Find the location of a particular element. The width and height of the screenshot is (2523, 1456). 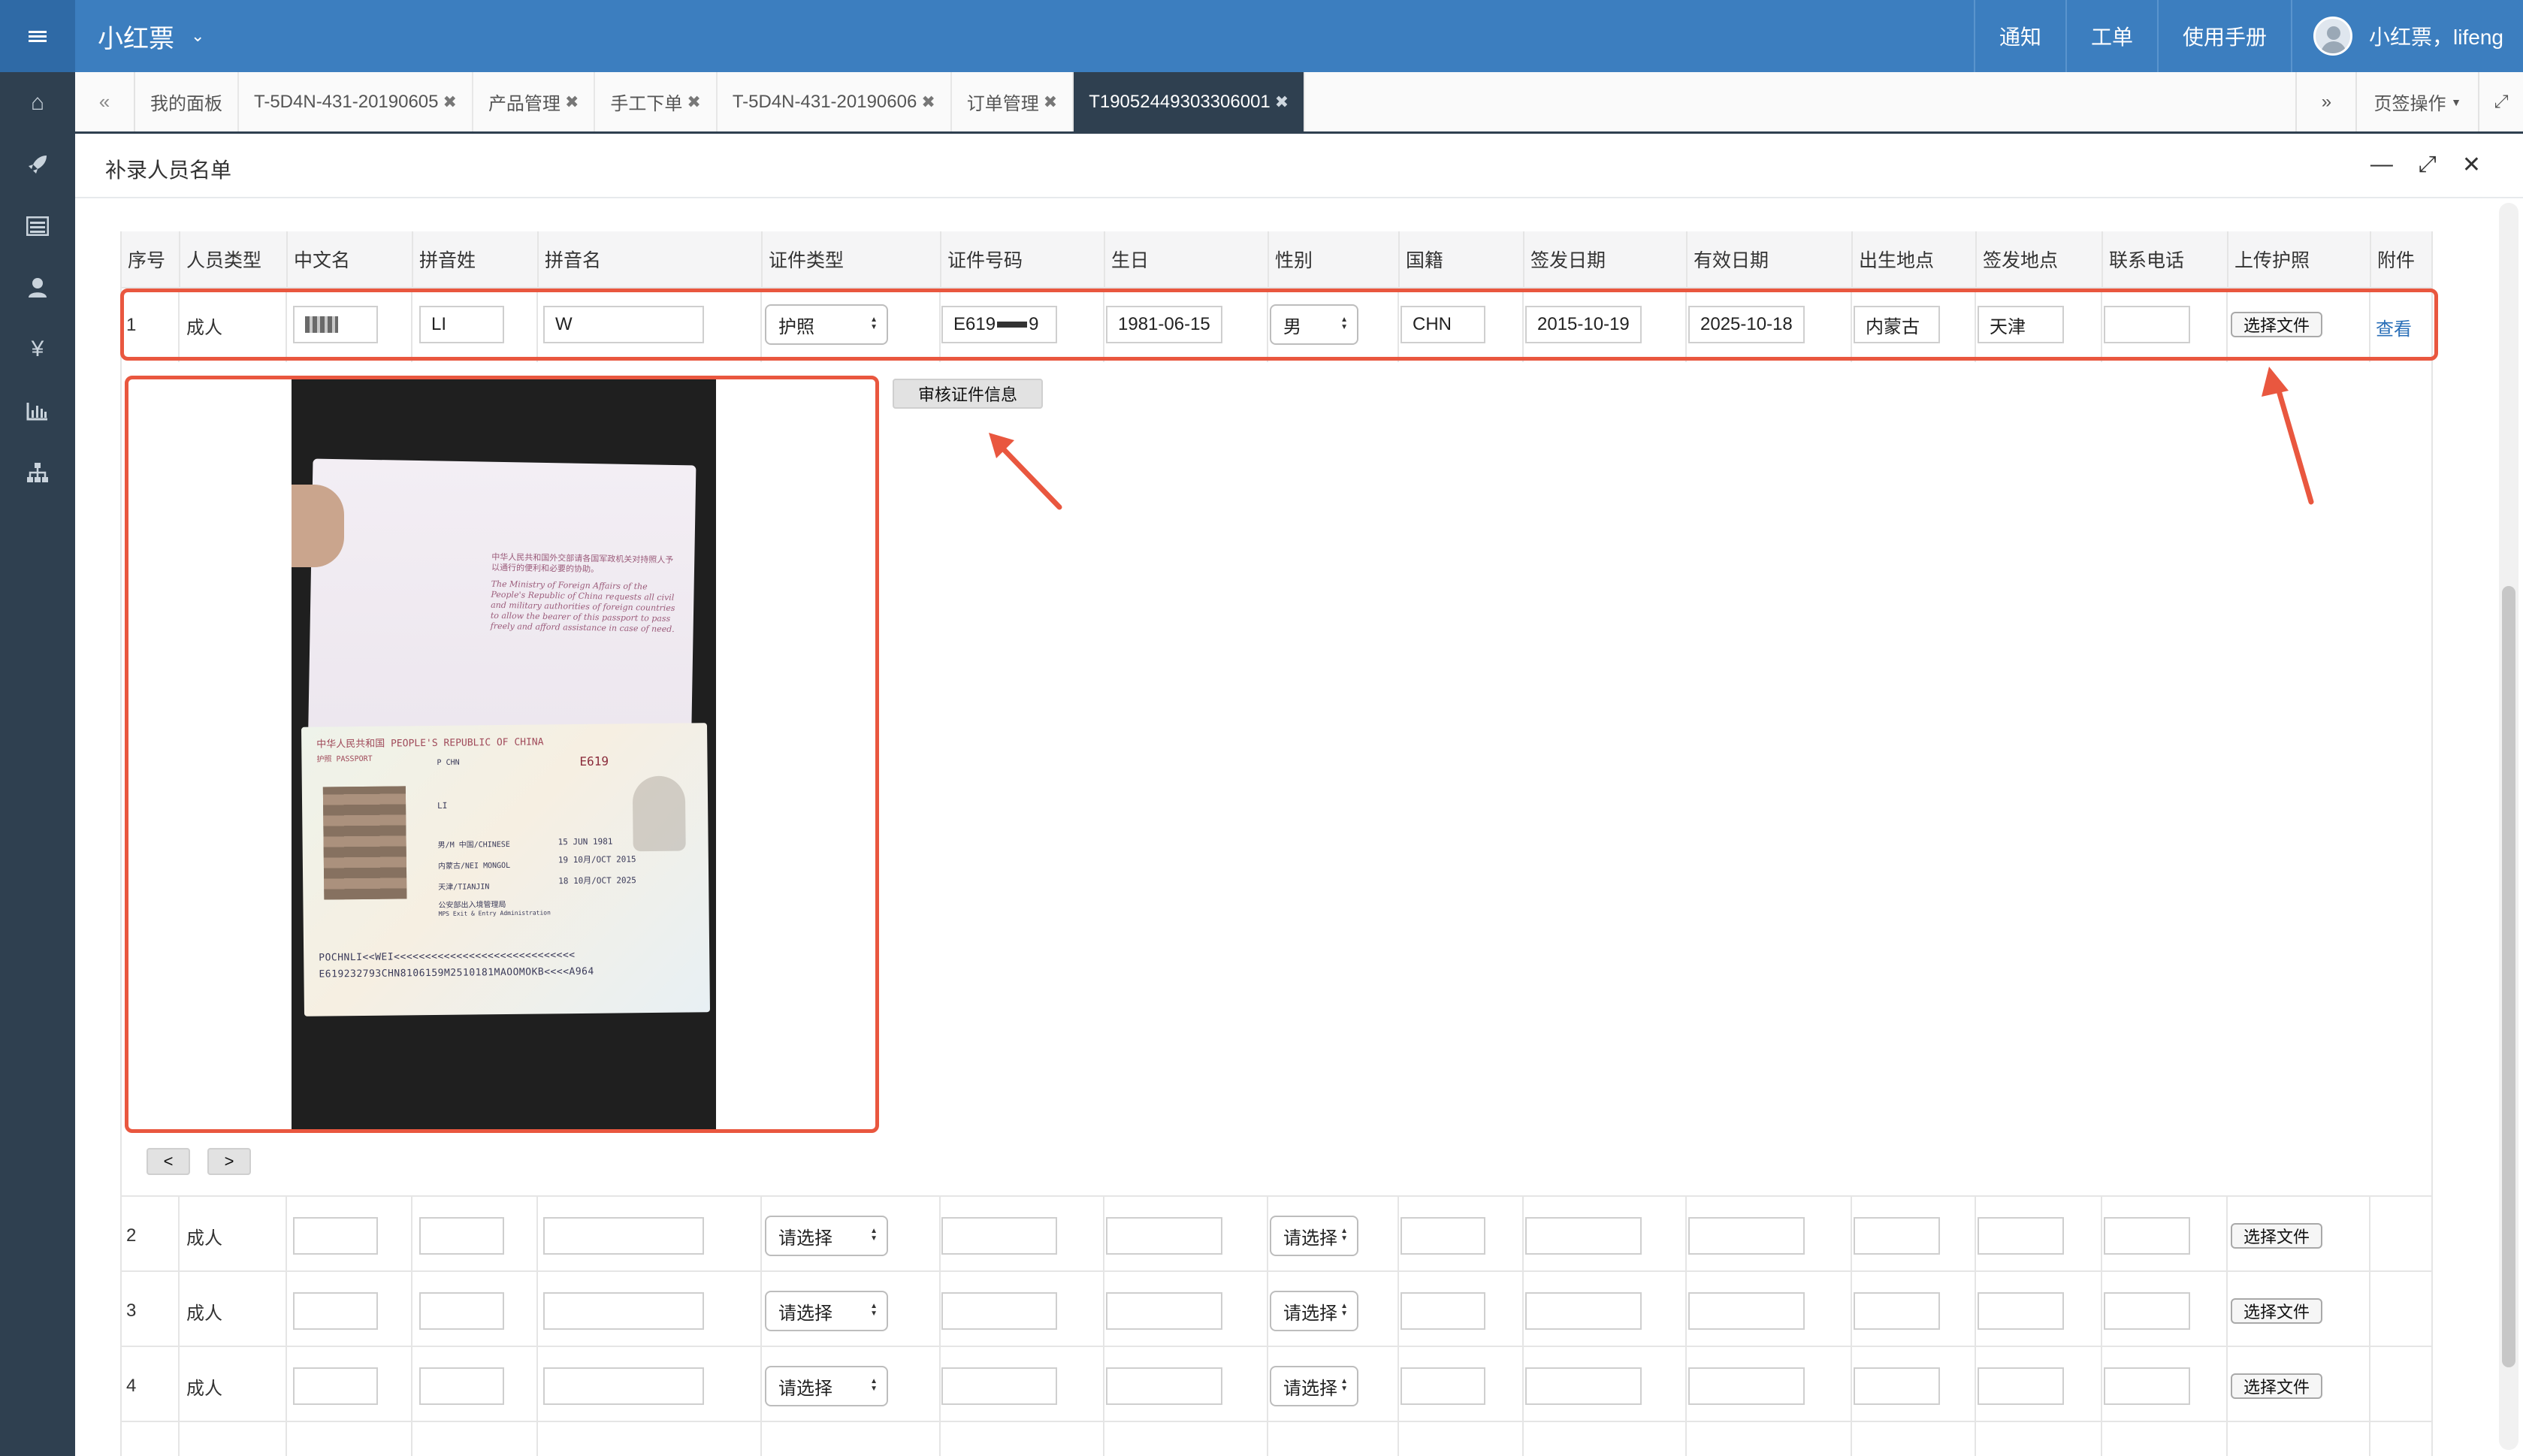

top-header: 小红票 ⌄ 通知 工单 使用手册 小红票，lifeng is located at coordinates (1261, 36).